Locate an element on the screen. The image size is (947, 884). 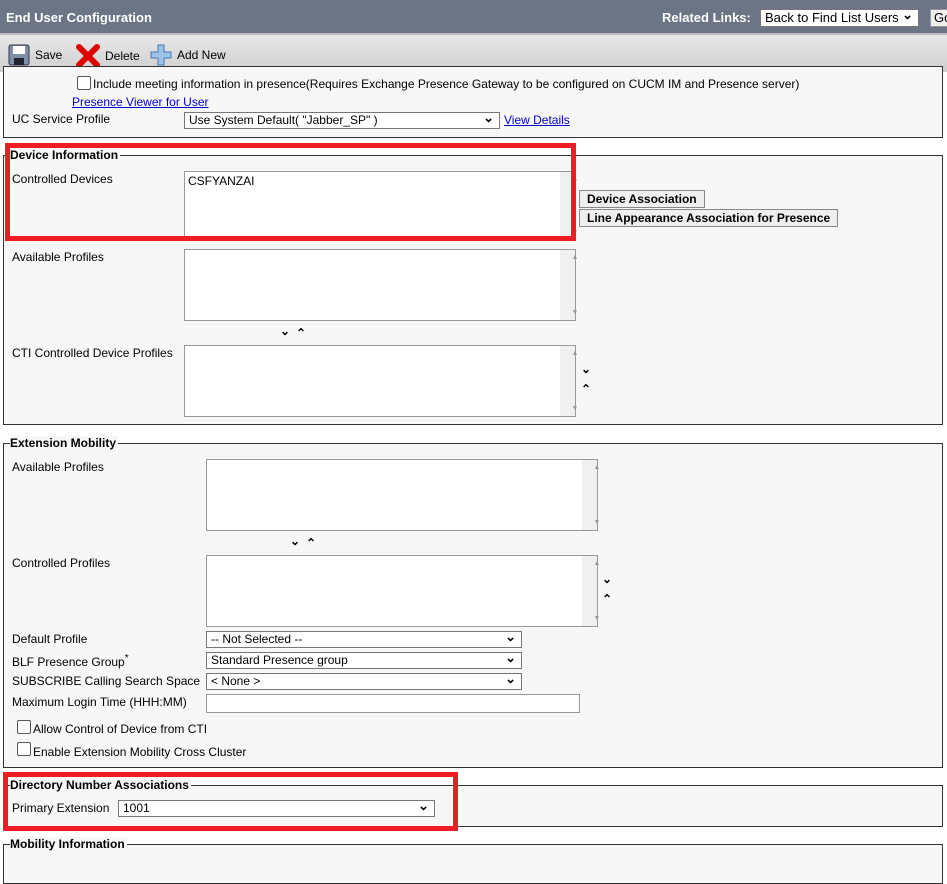
uc-service-profile-select: Use System Default( "Jabber_SP" ) is located at coordinates (342, 120).